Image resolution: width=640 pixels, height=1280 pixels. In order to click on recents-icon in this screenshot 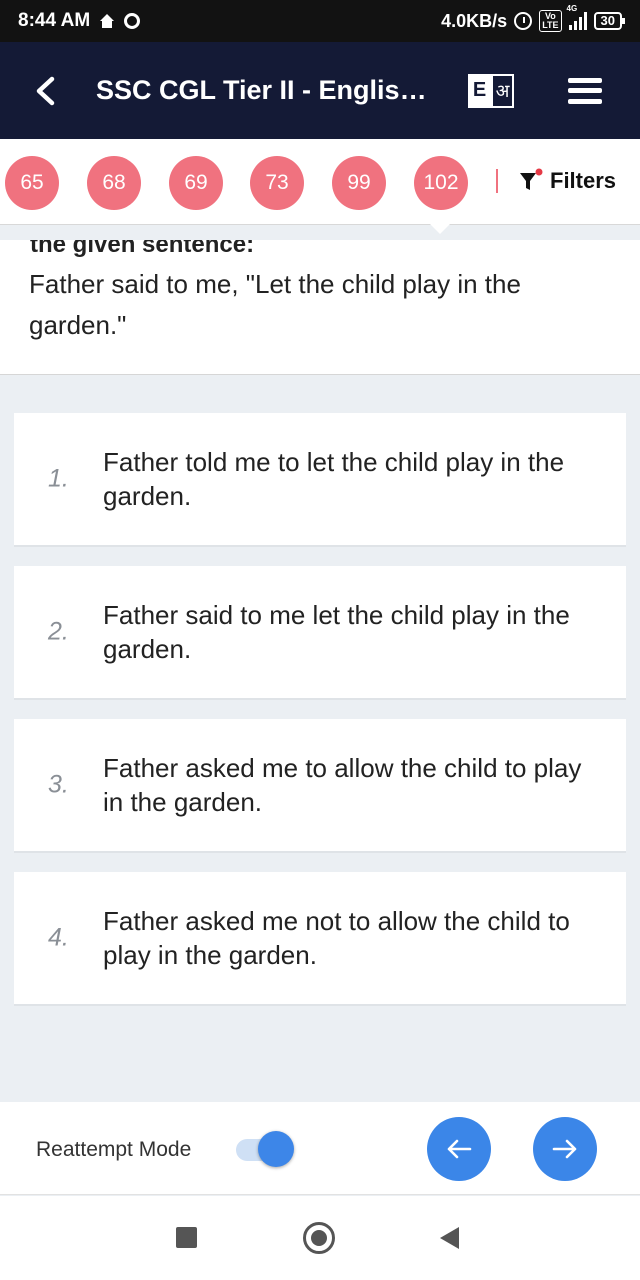, I will do `click(186, 1237)`.